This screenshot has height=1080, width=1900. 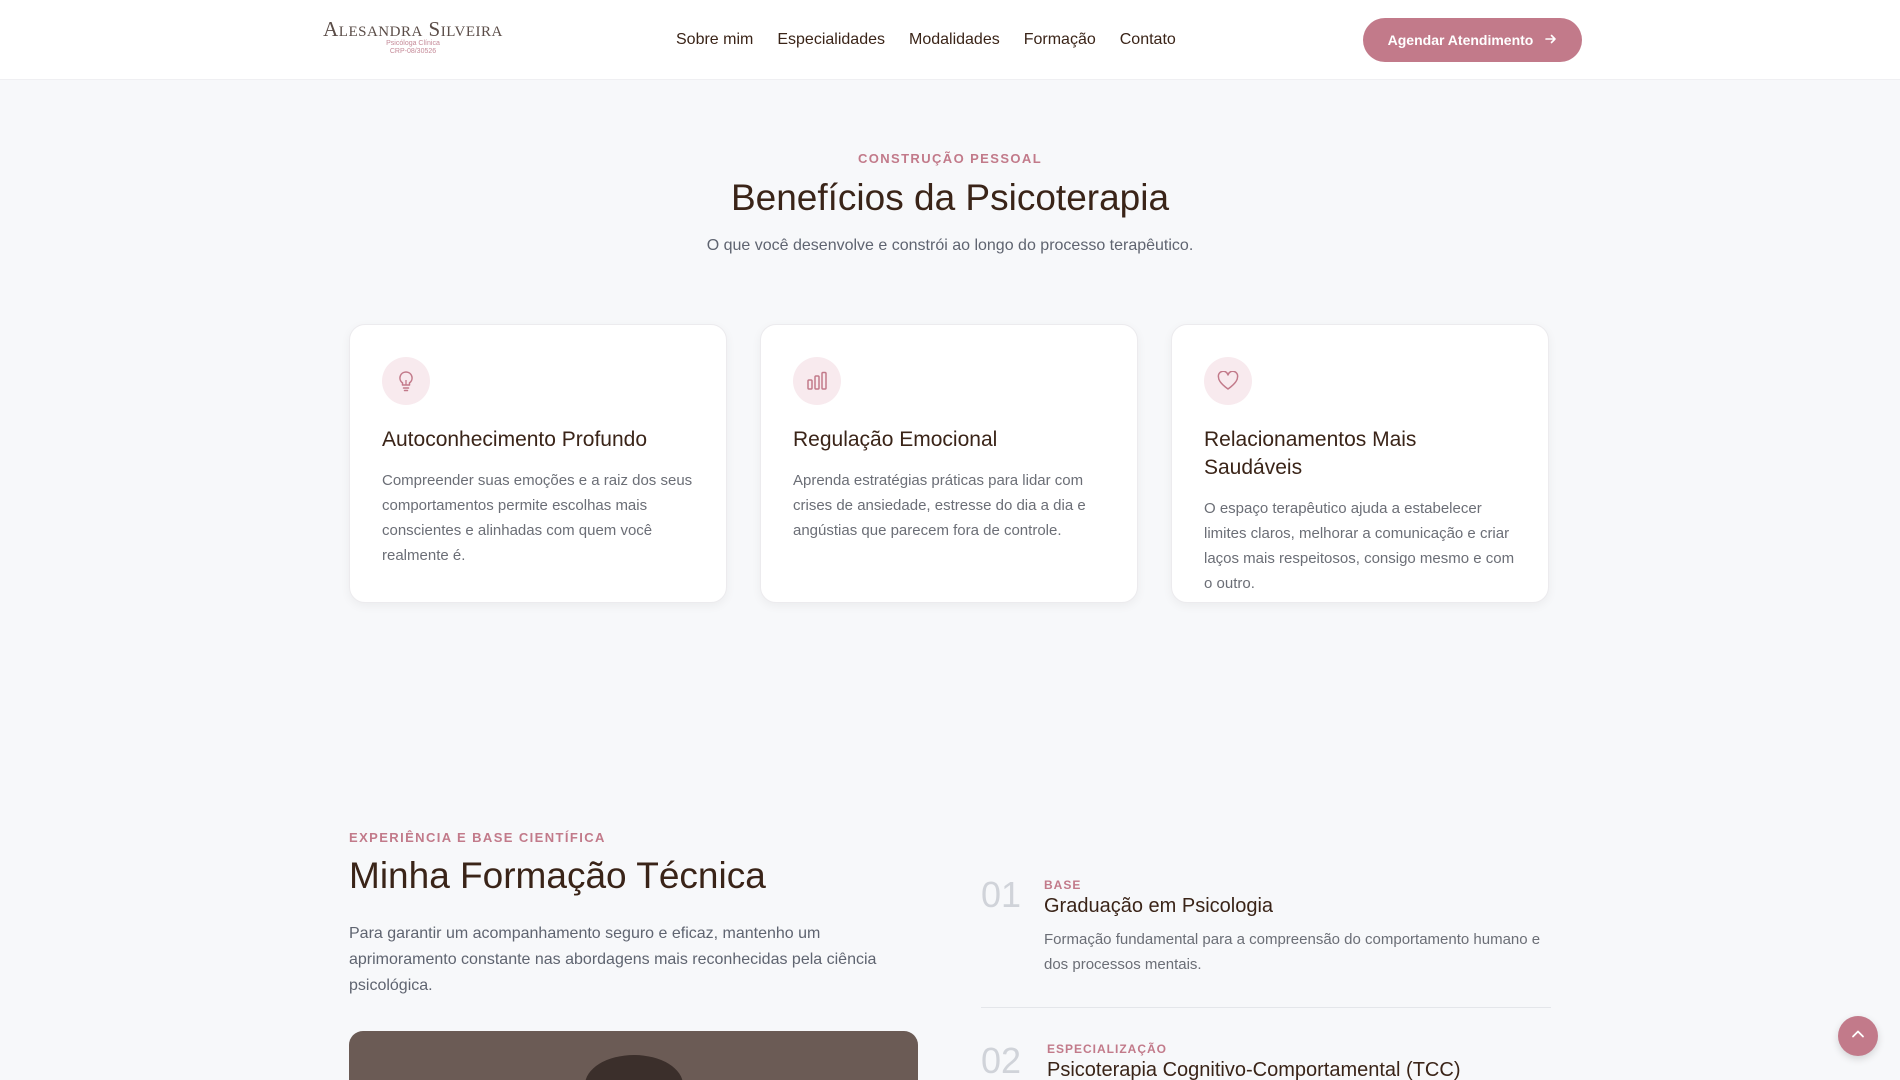 What do you see at coordinates (1001, 894) in the screenshot?
I see `timeline-number: 01` at bounding box center [1001, 894].